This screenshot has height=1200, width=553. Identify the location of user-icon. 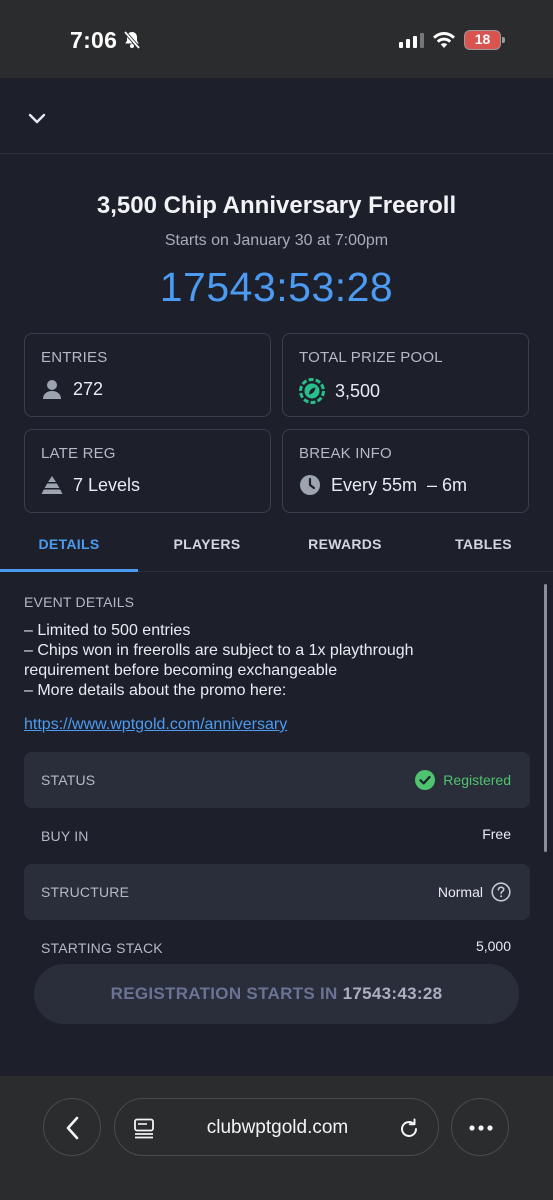
(52, 389).